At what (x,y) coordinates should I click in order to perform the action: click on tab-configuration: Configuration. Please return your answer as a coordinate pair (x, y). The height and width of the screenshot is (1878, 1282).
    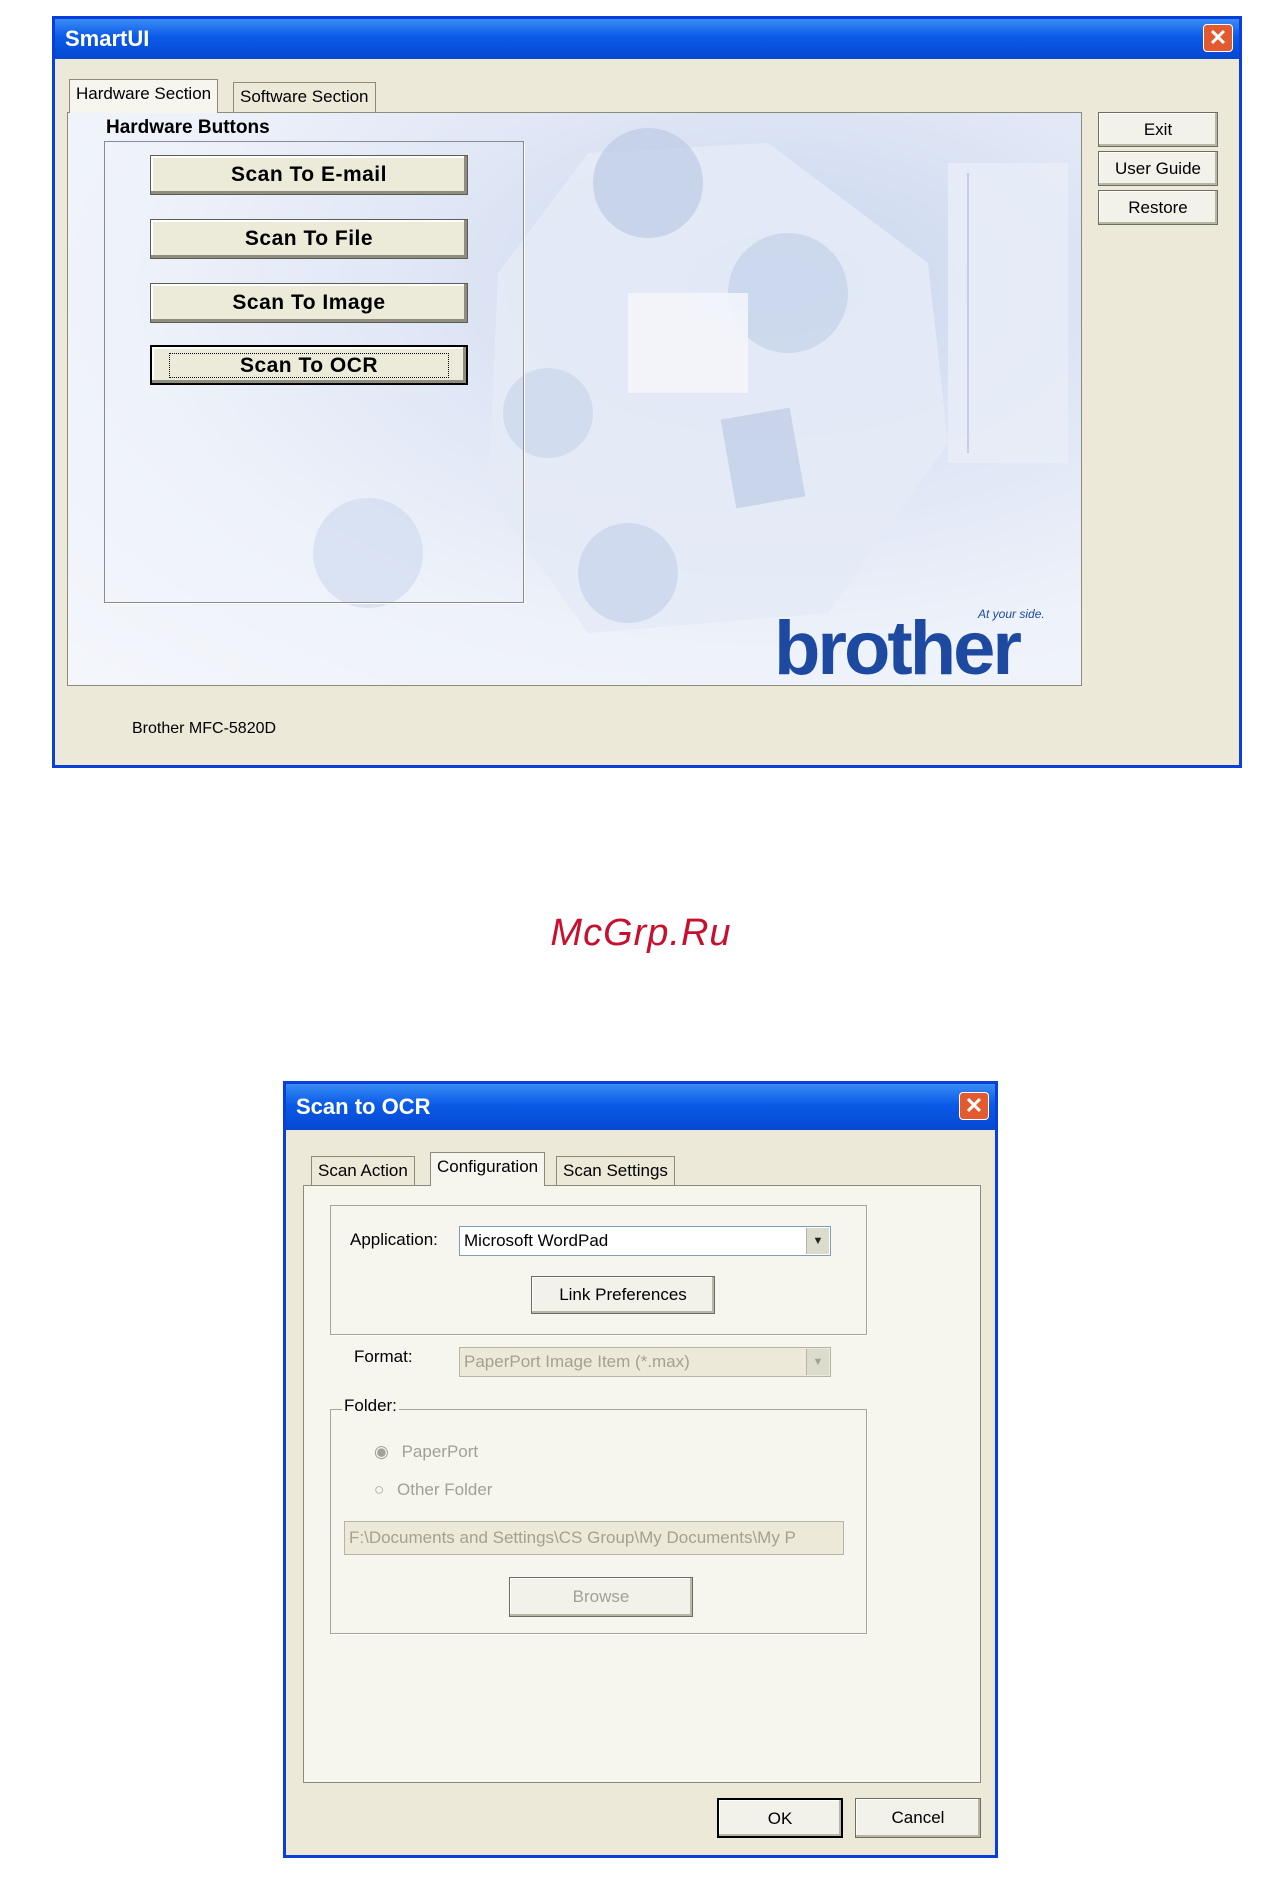
    Looking at the image, I should click on (488, 1169).